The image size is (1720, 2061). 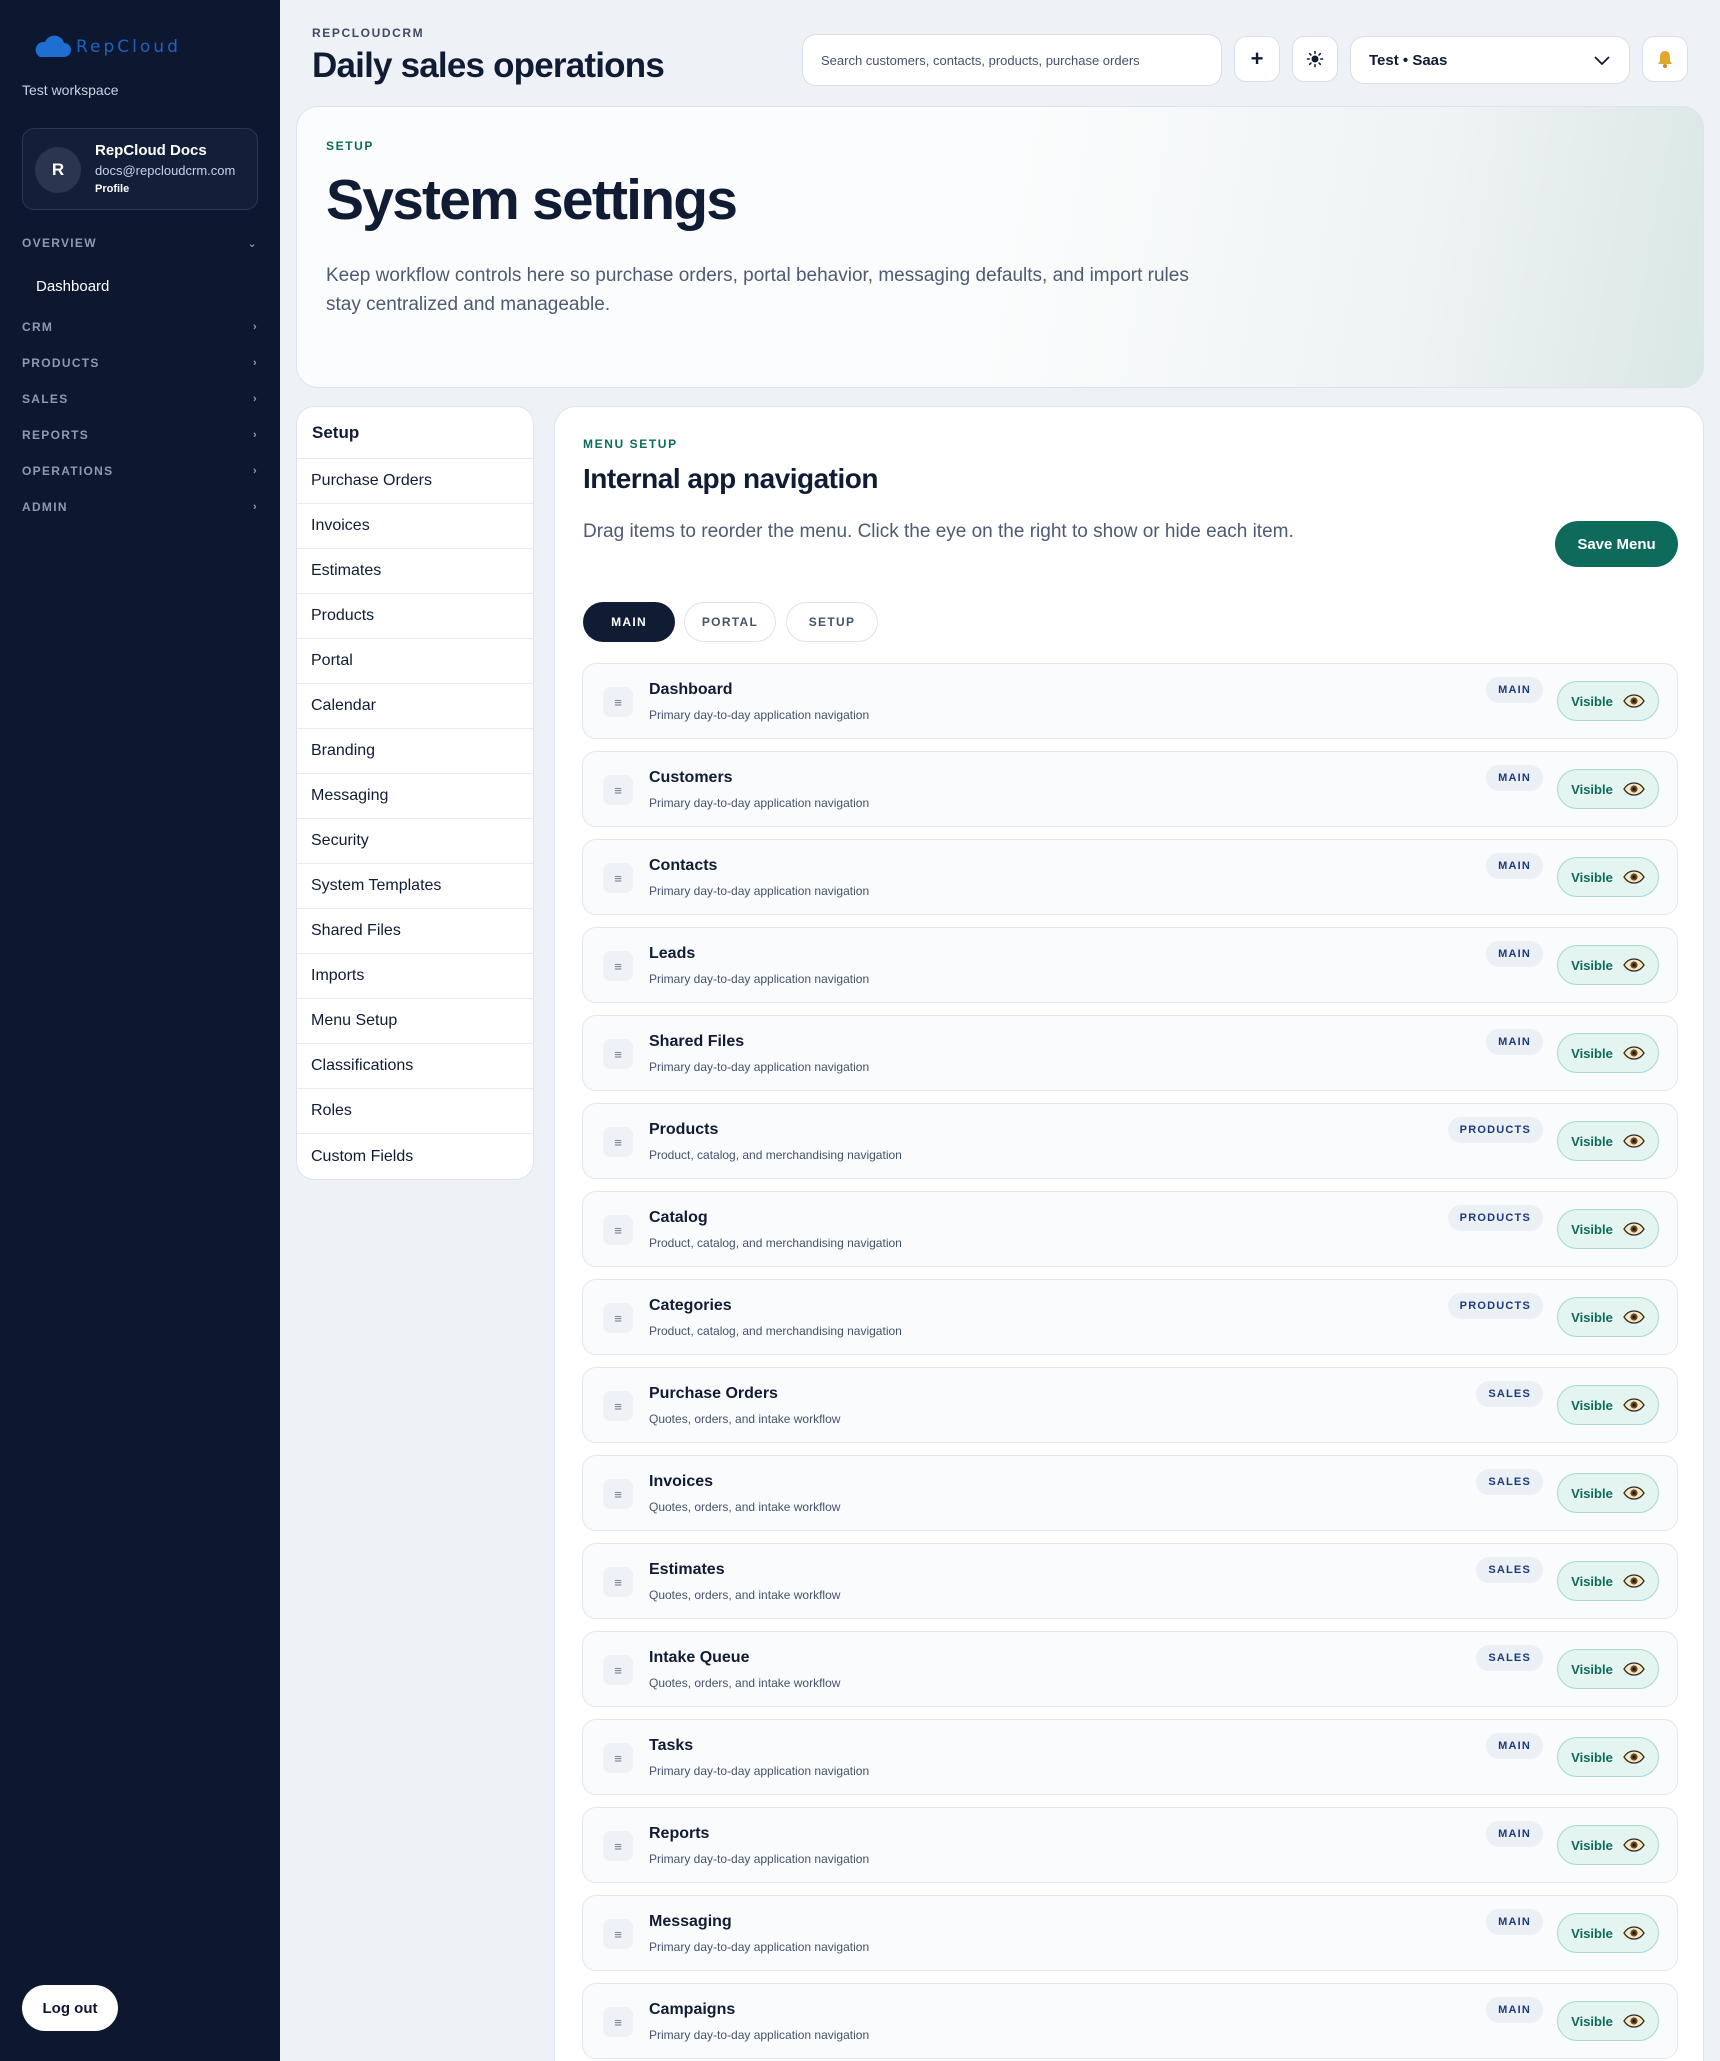 What do you see at coordinates (730, 622) in the screenshot?
I see `tab-portal: PORTAL` at bounding box center [730, 622].